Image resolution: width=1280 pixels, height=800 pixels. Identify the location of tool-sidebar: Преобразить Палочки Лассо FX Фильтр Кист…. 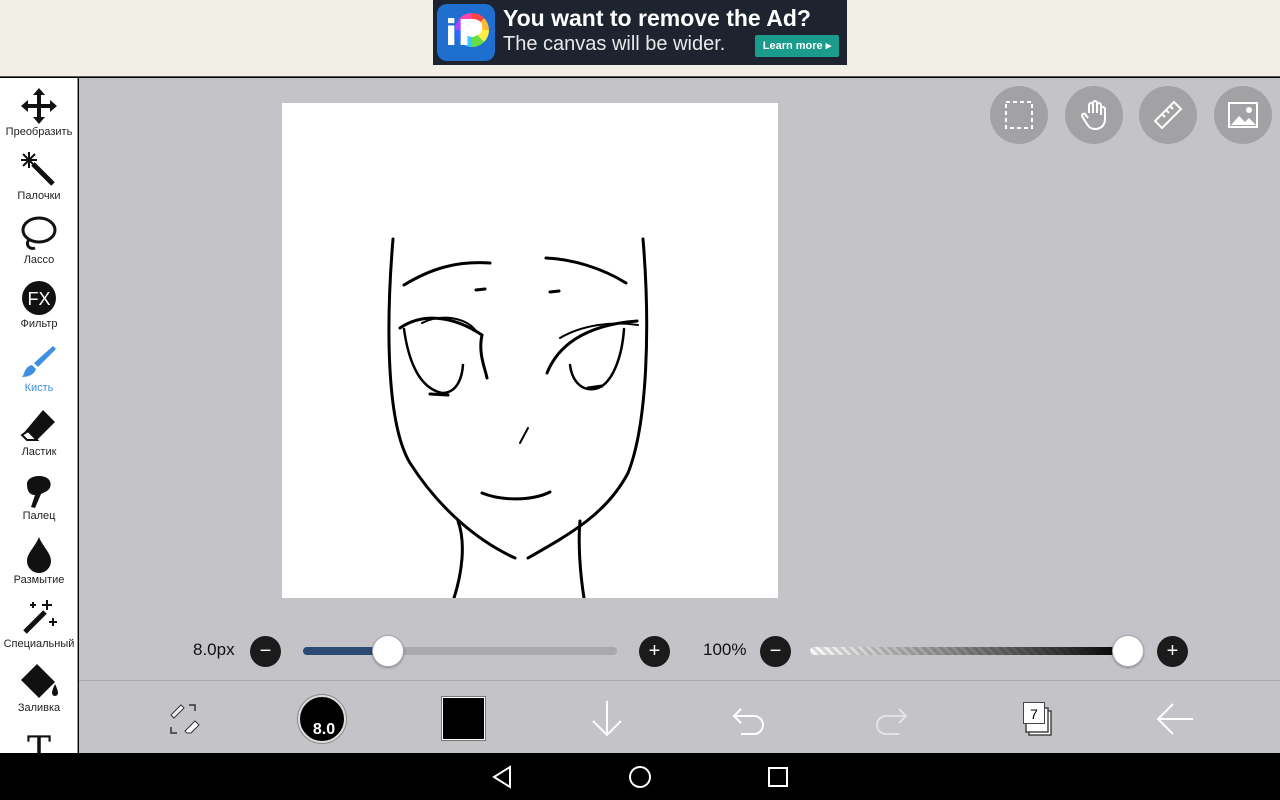
(39, 415).